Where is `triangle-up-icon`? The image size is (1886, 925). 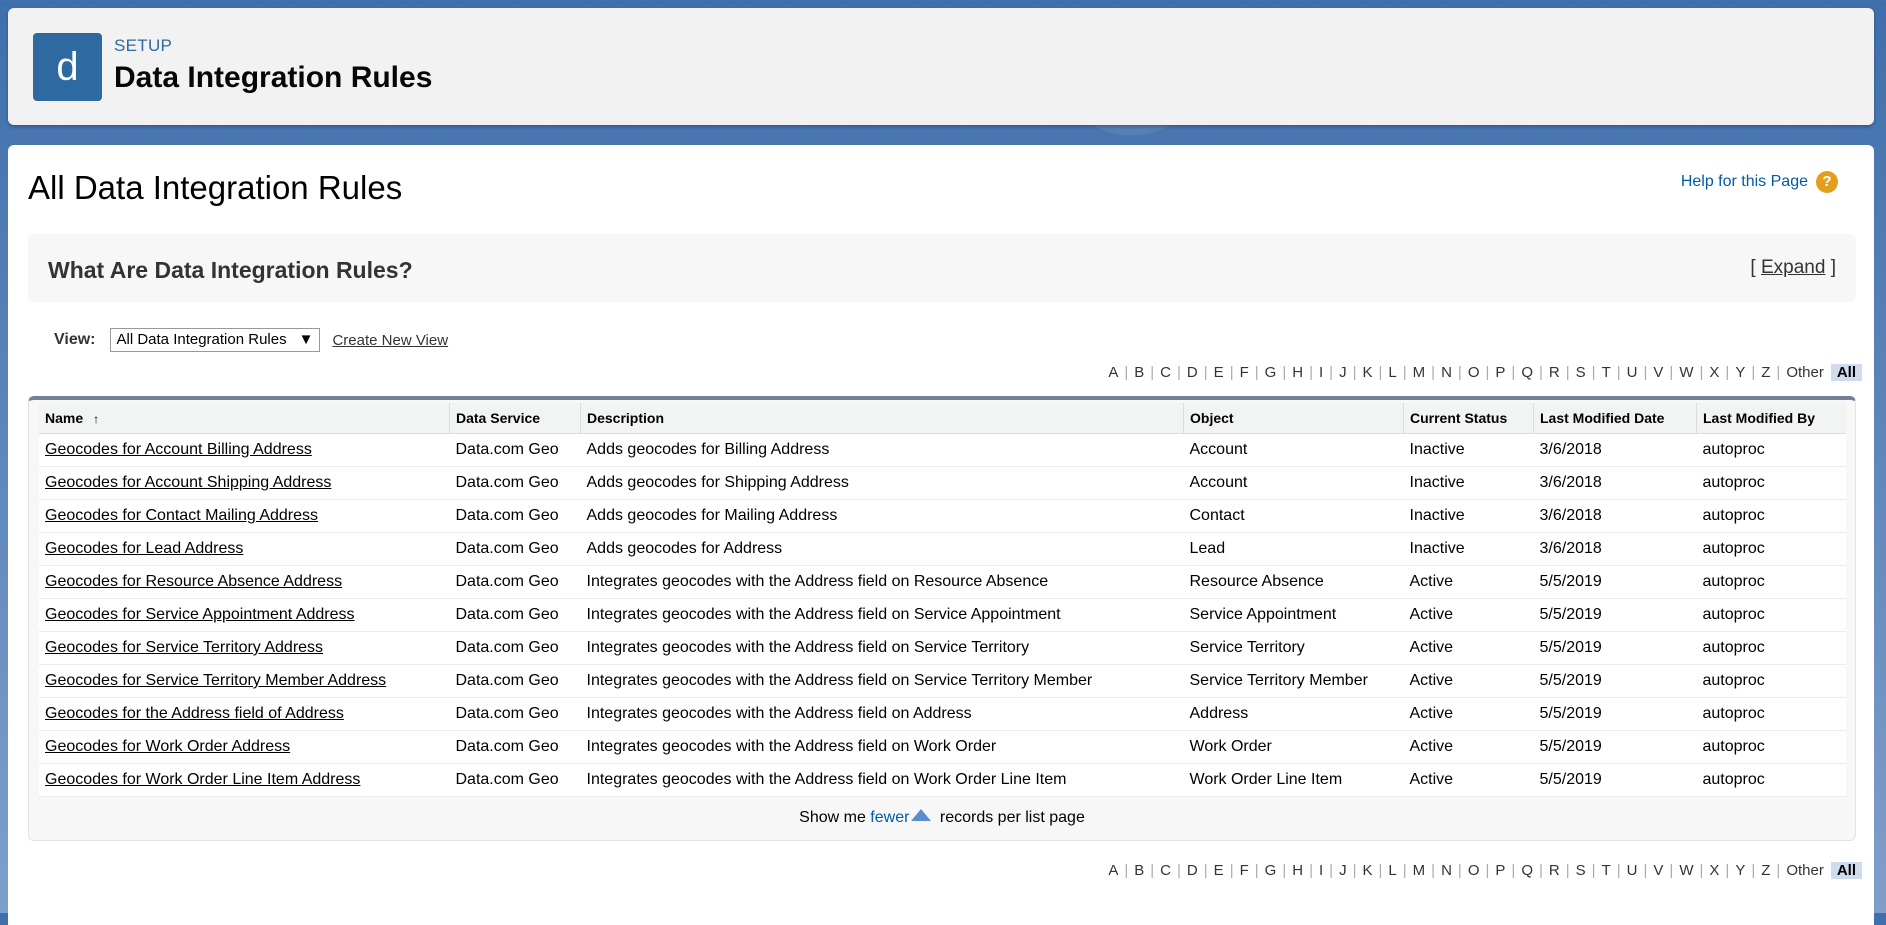
triangle-up-icon is located at coordinates (921, 815).